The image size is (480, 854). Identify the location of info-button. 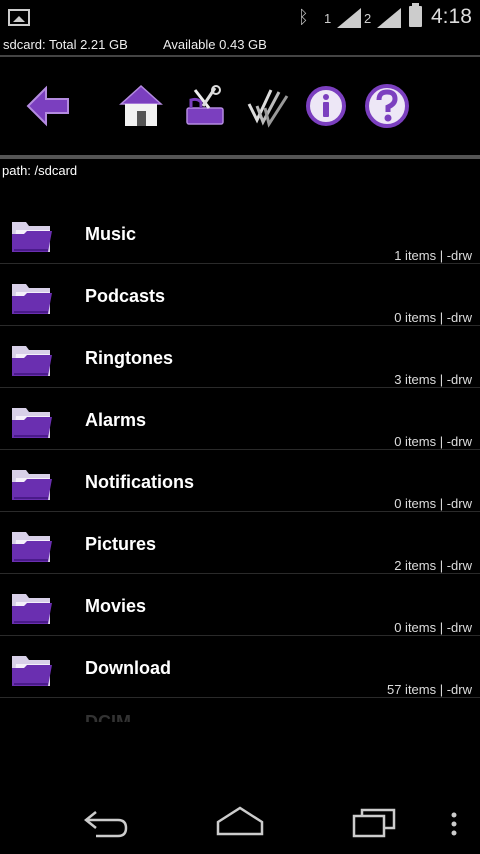
(326, 106).